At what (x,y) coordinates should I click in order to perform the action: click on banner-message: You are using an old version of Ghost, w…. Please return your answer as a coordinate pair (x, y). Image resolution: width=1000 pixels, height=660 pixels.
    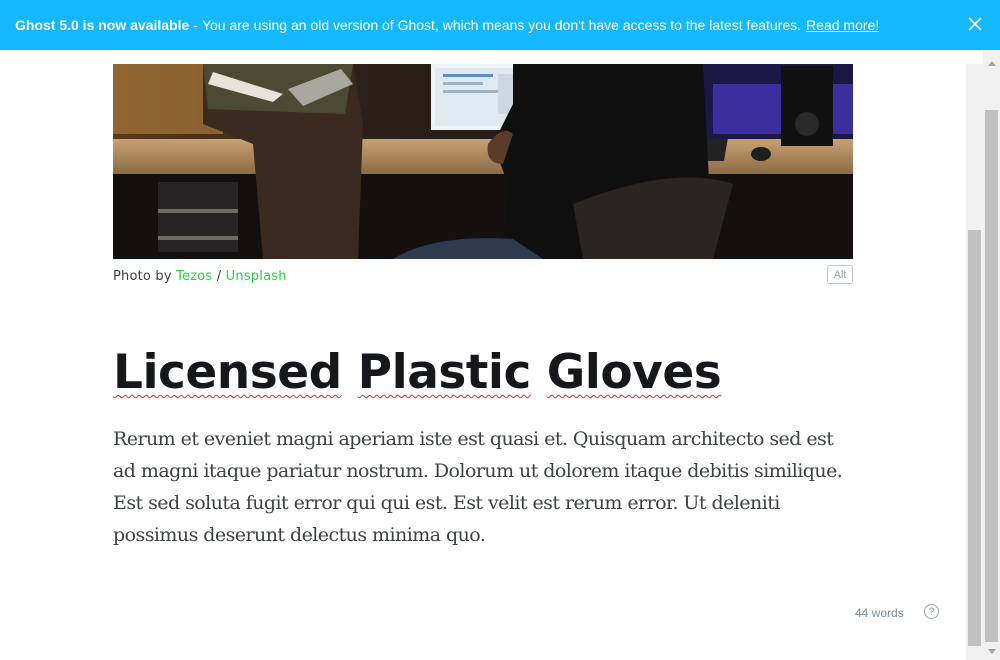
    Looking at the image, I should click on (501, 25).